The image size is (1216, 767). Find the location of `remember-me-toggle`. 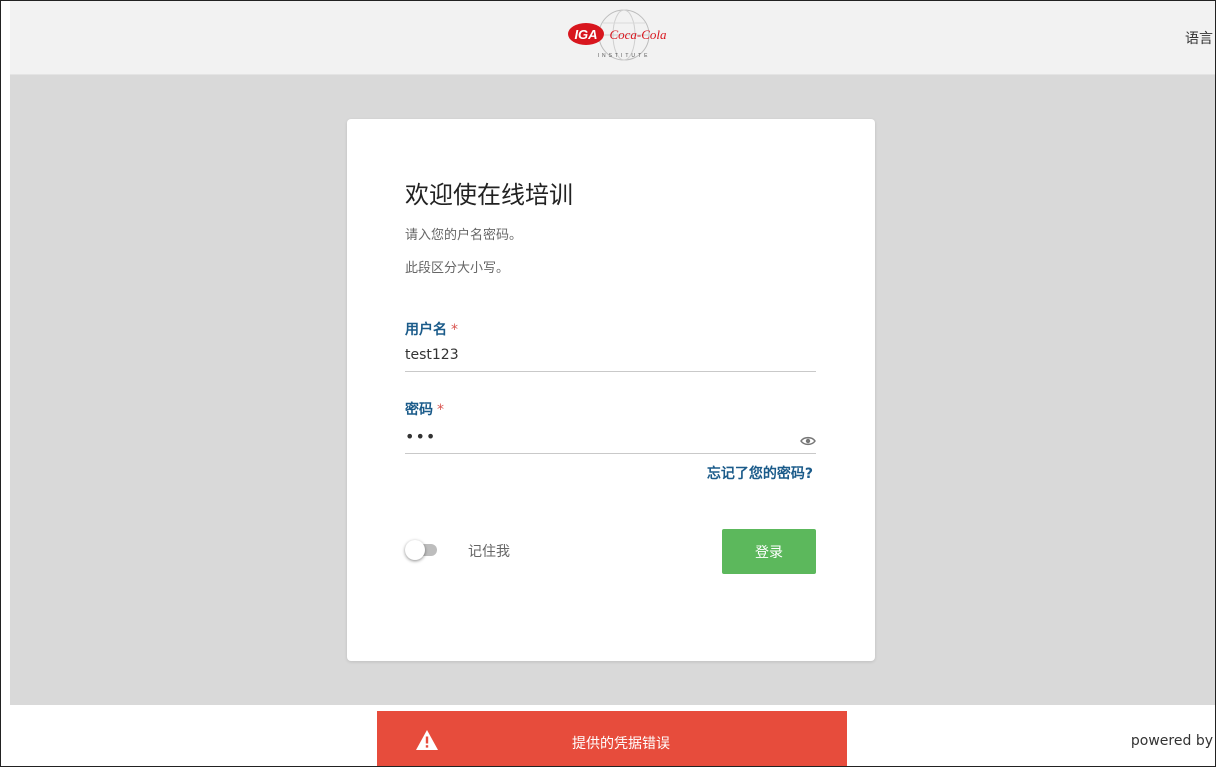

remember-me-toggle is located at coordinates (422, 550).